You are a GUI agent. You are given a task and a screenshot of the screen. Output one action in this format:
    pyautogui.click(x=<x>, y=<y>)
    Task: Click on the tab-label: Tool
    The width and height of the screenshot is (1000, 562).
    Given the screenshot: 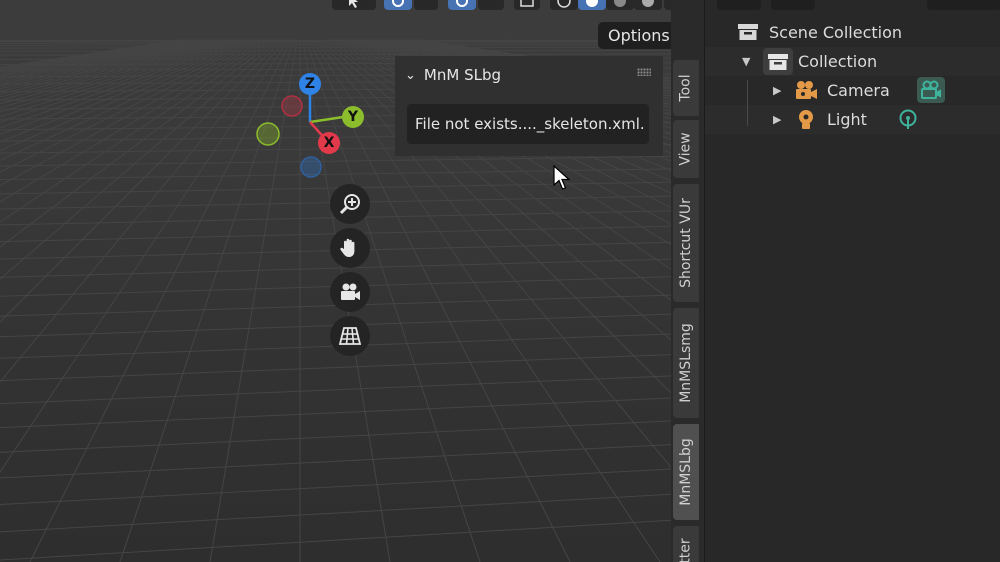 What is the action you would take?
    pyautogui.click(x=686, y=88)
    